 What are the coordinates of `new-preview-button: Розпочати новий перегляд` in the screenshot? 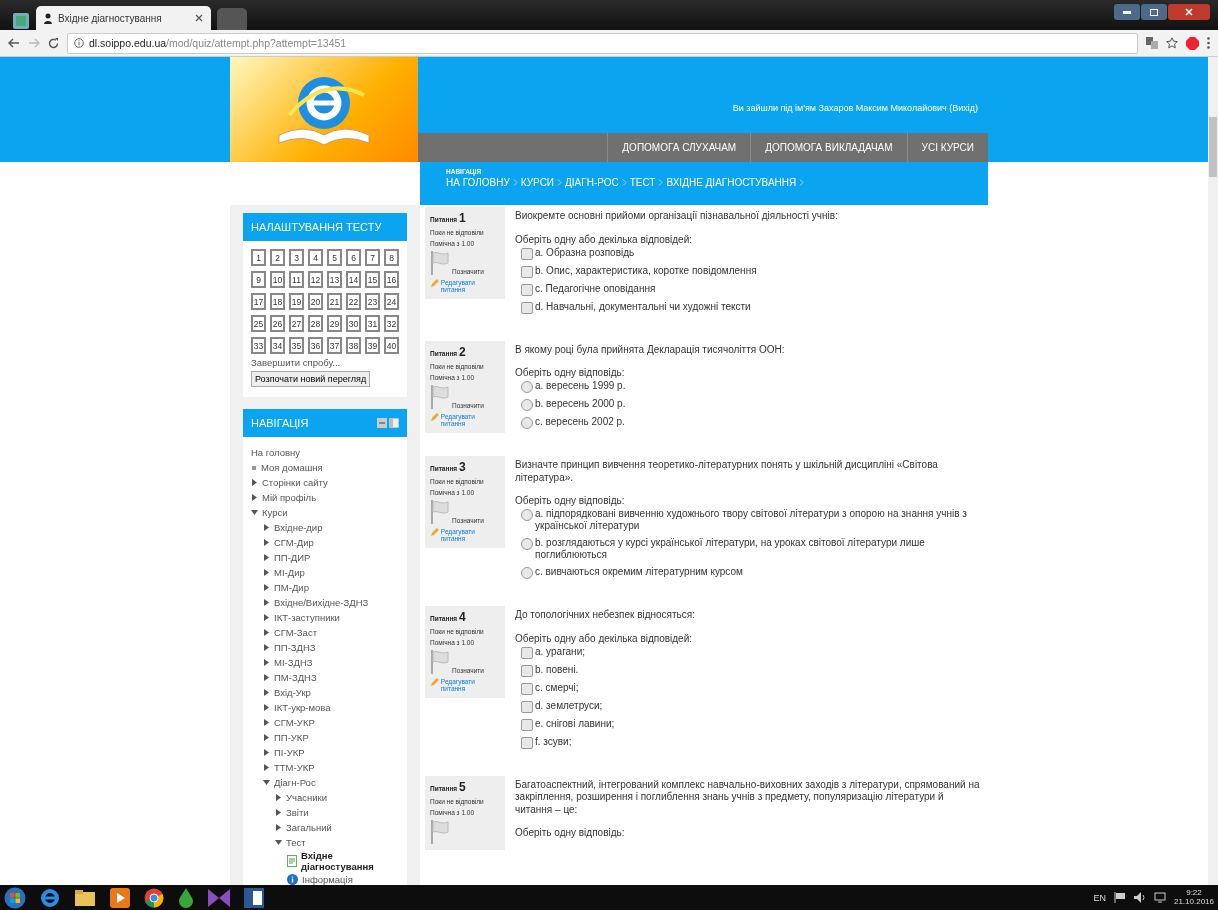 It's located at (311, 379).